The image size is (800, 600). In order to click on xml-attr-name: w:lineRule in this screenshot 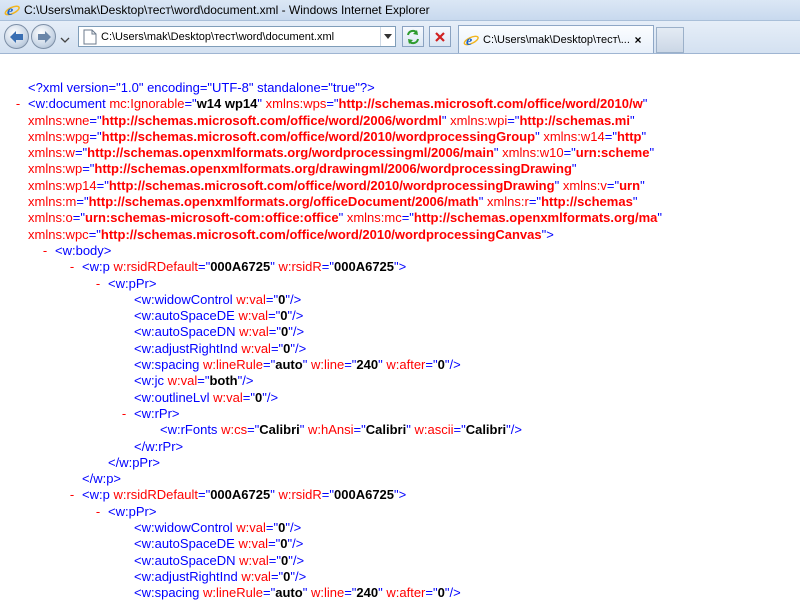, I will do `click(233, 365)`.